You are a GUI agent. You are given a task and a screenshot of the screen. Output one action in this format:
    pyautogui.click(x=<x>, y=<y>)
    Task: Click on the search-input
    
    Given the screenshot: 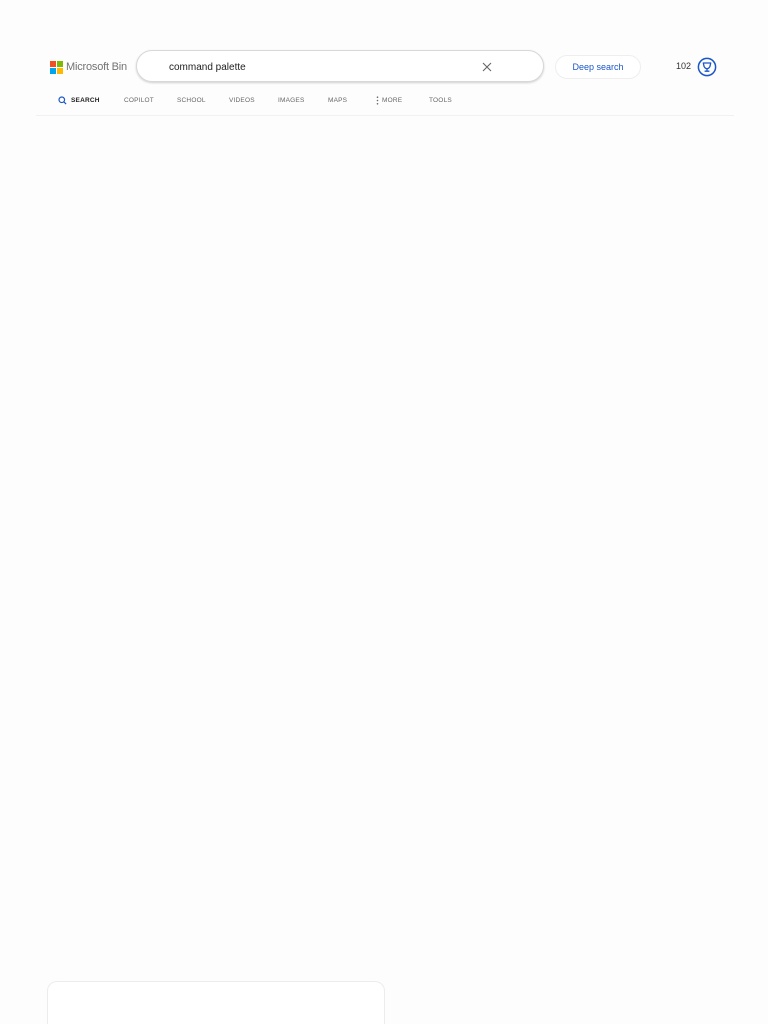 What is the action you would take?
    pyautogui.click(x=319, y=67)
    